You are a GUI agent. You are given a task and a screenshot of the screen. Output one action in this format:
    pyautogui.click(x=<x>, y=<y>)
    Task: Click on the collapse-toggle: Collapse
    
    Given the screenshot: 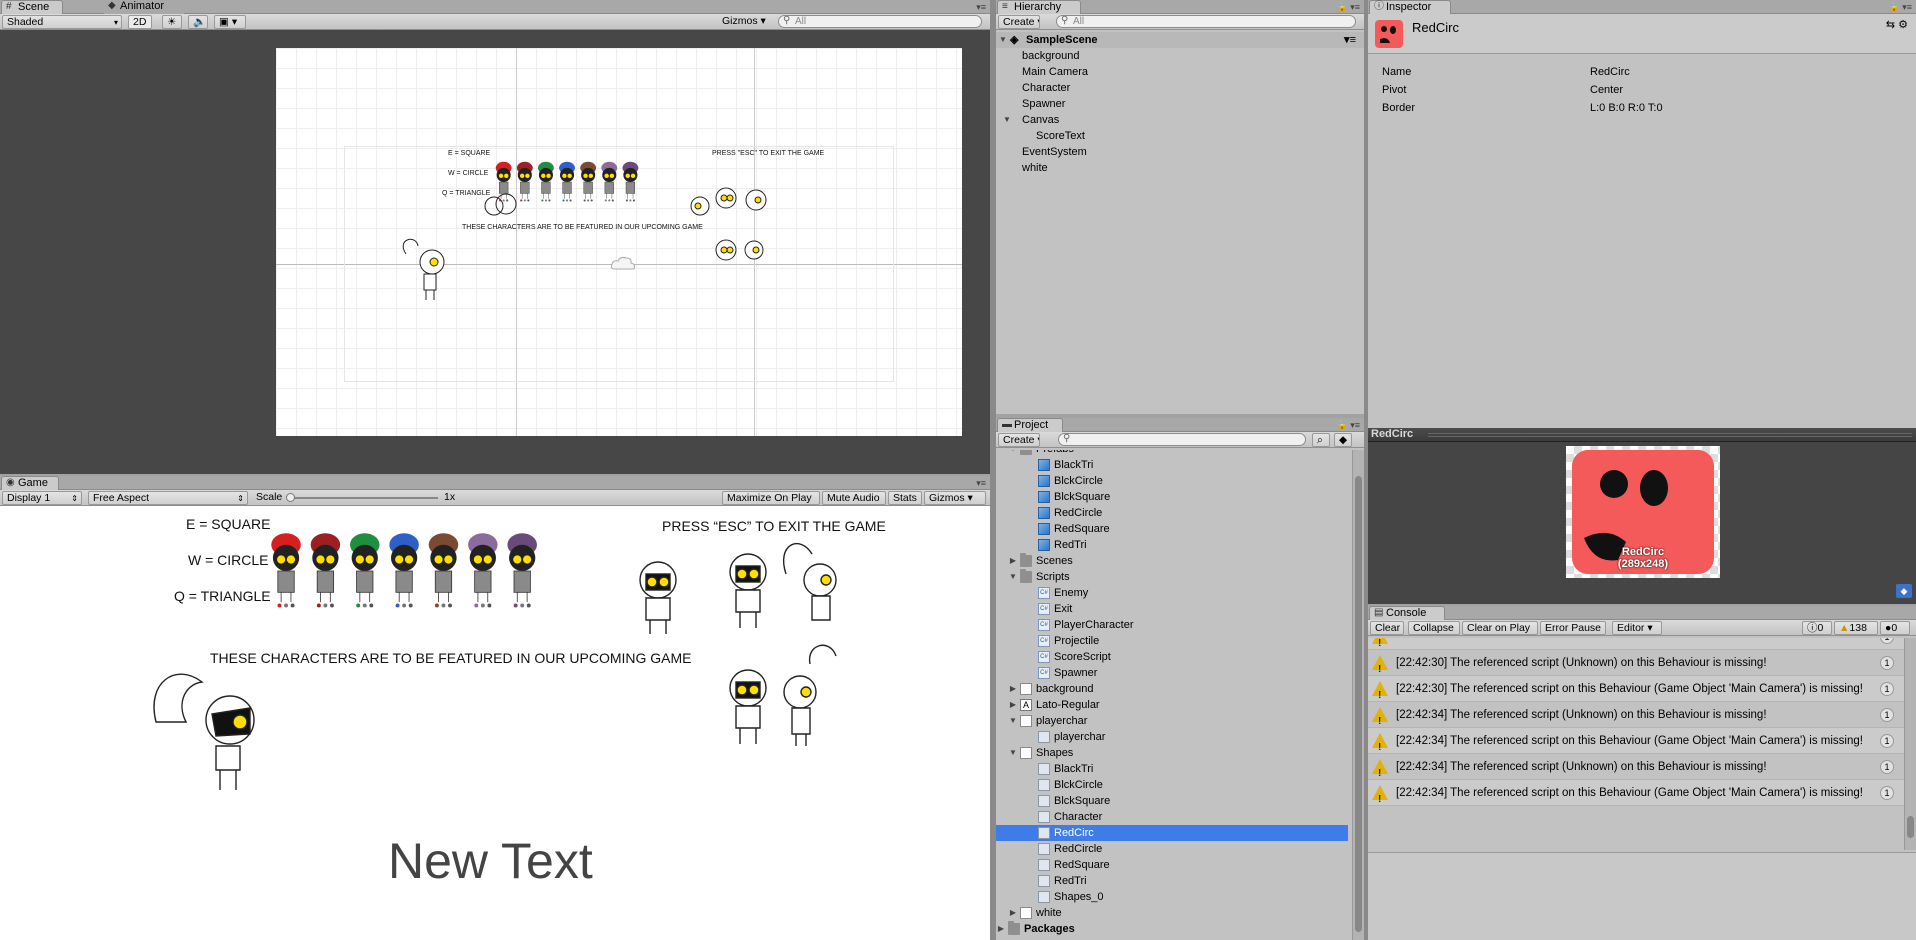 What is the action you would take?
    pyautogui.click(x=1434, y=628)
    